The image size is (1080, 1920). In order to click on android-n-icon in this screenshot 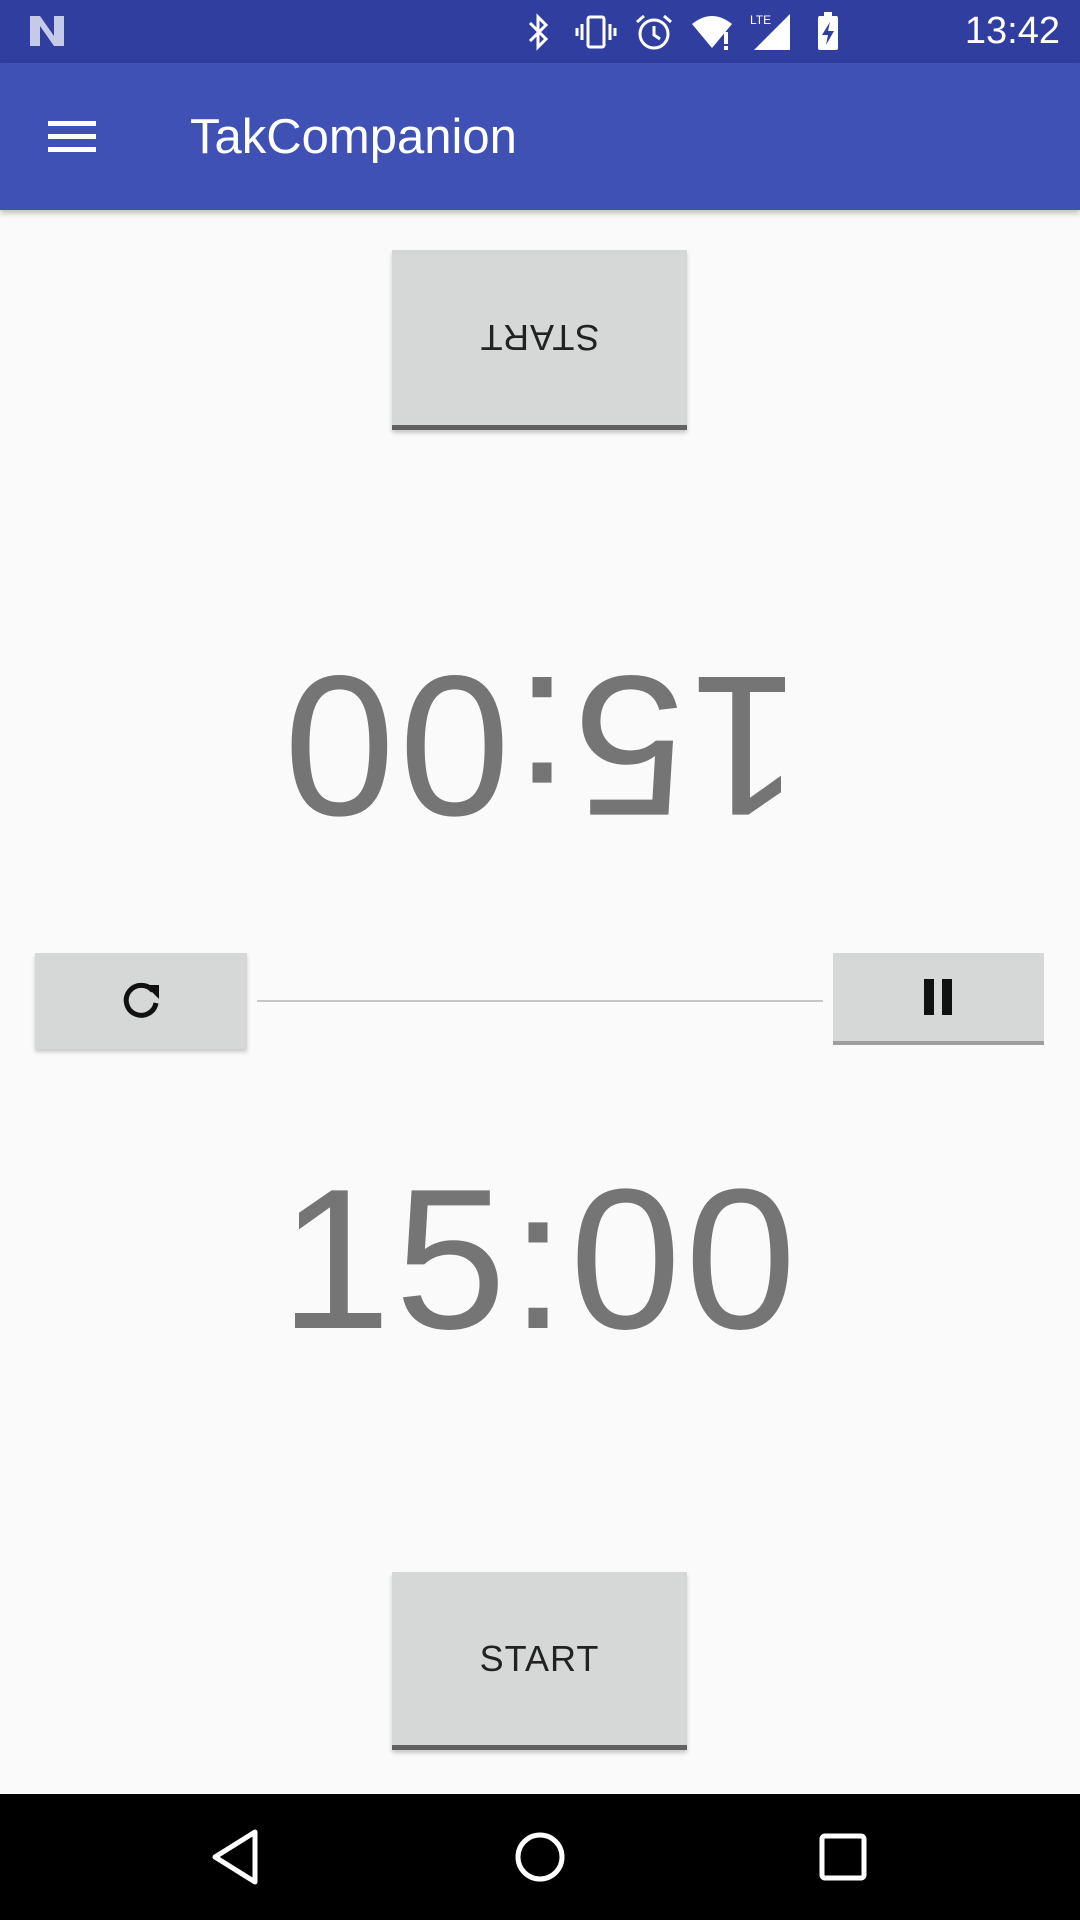, I will do `click(47, 31)`.